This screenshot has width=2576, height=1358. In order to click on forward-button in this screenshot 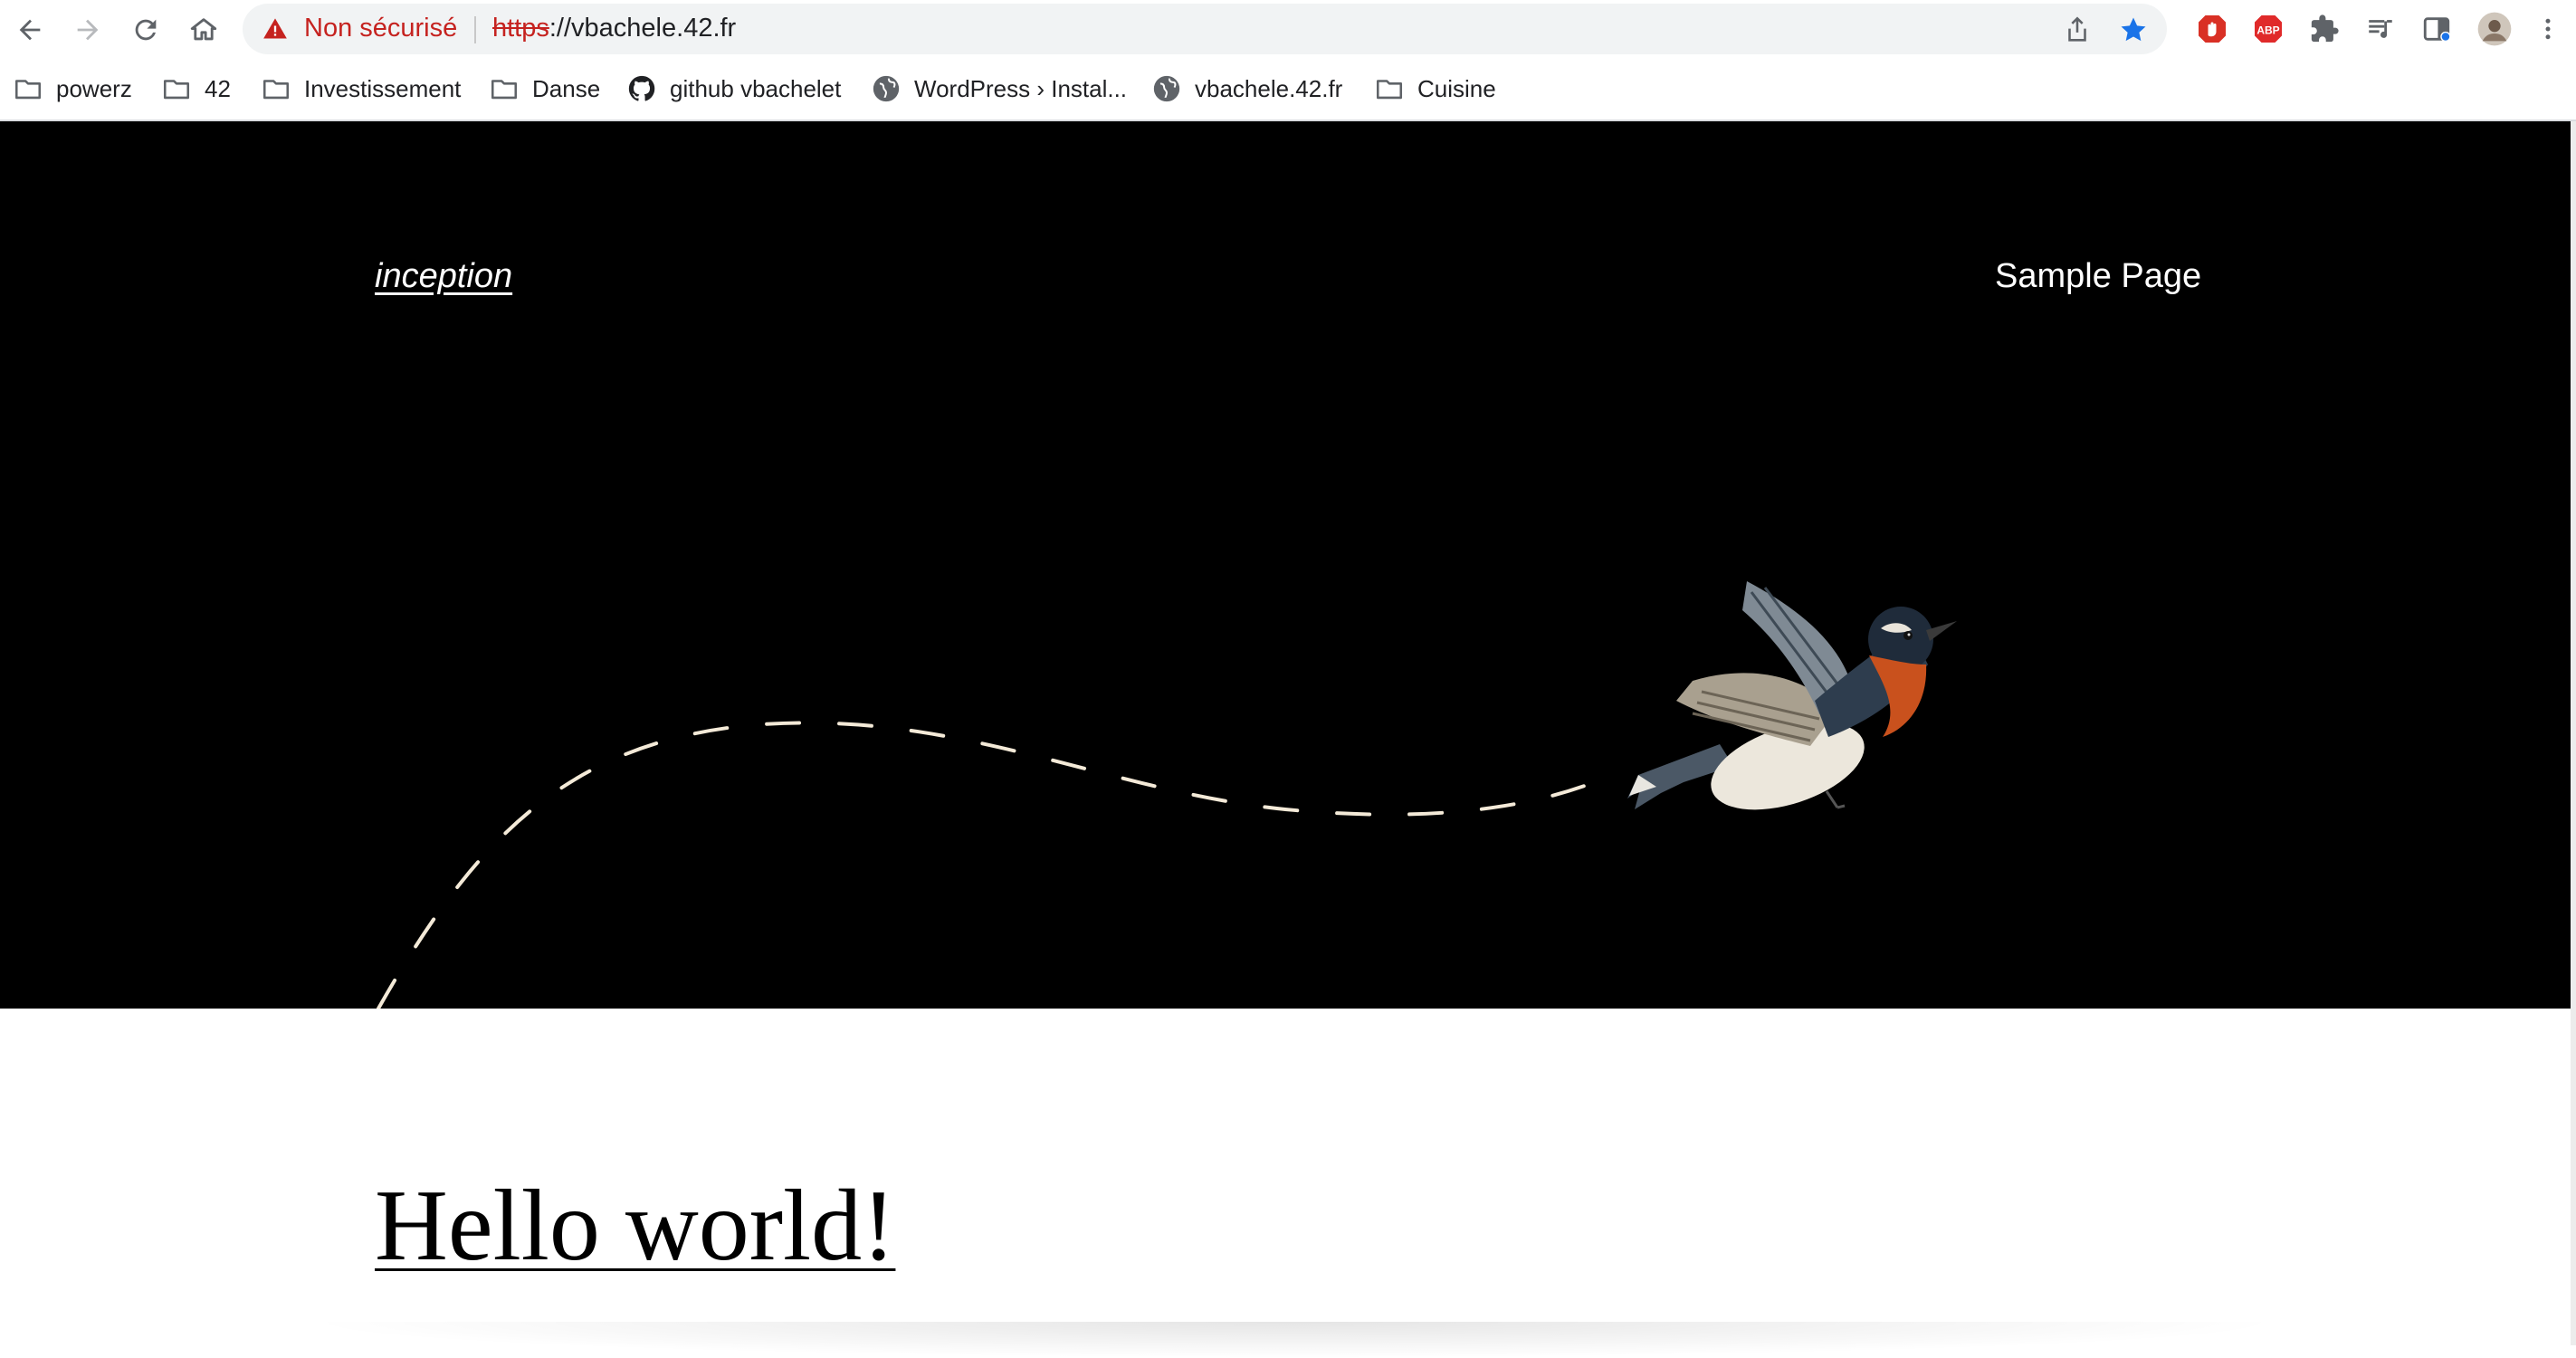, I will do `click(87, 30)`.